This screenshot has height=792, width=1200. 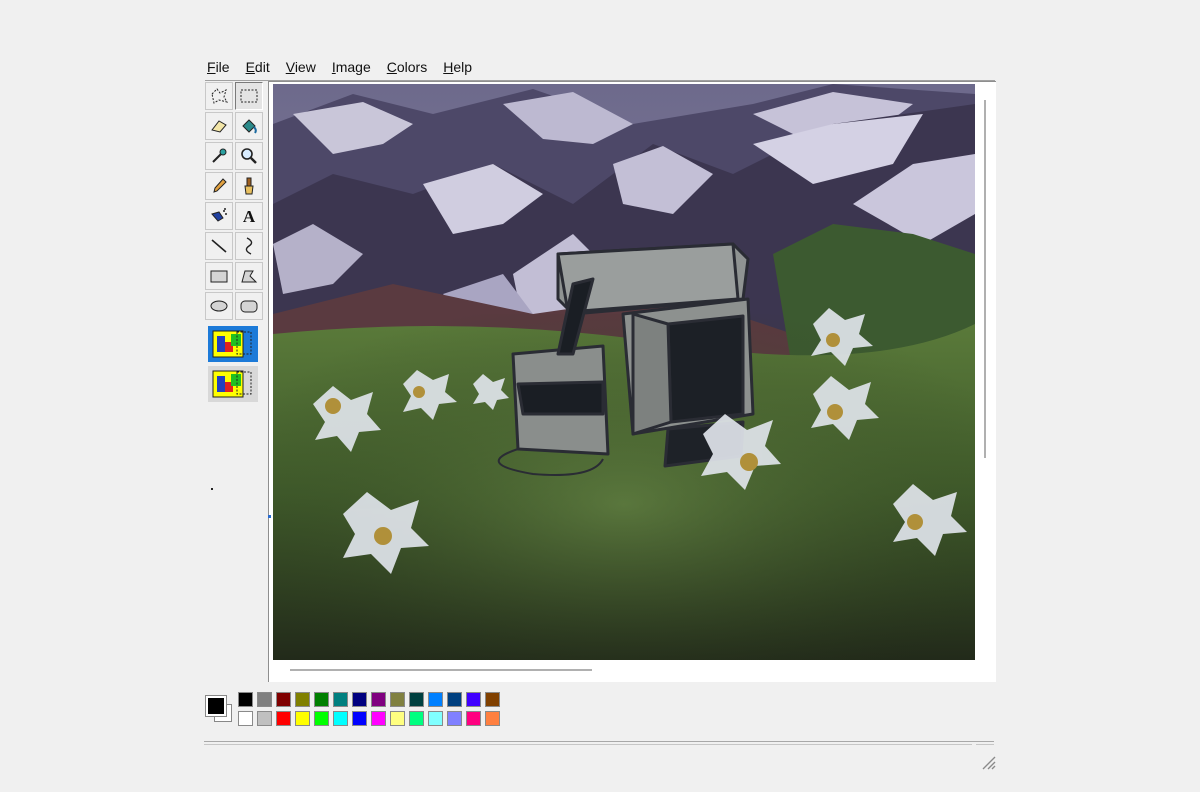 I want to click on polygon-tool, so click(x=249, y=276).